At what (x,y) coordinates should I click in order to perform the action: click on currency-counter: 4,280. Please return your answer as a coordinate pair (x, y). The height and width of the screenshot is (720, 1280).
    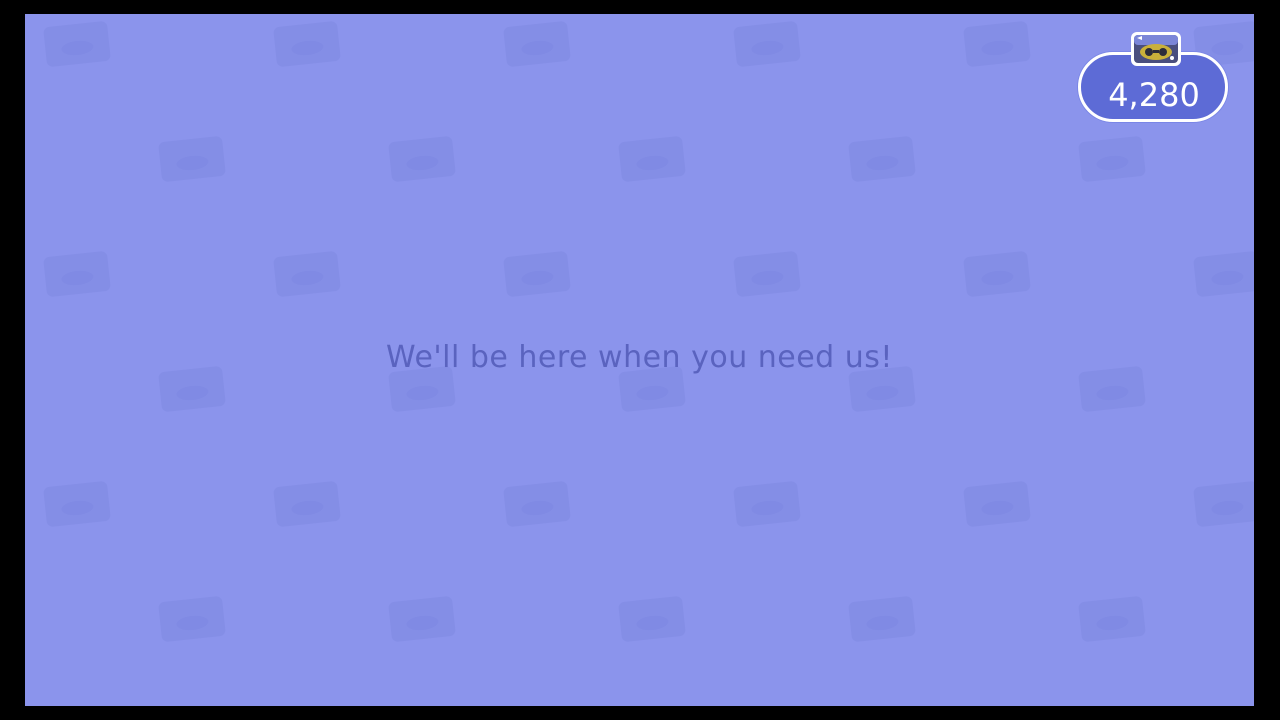
    Looking at the image, I should click on (1156, 78).